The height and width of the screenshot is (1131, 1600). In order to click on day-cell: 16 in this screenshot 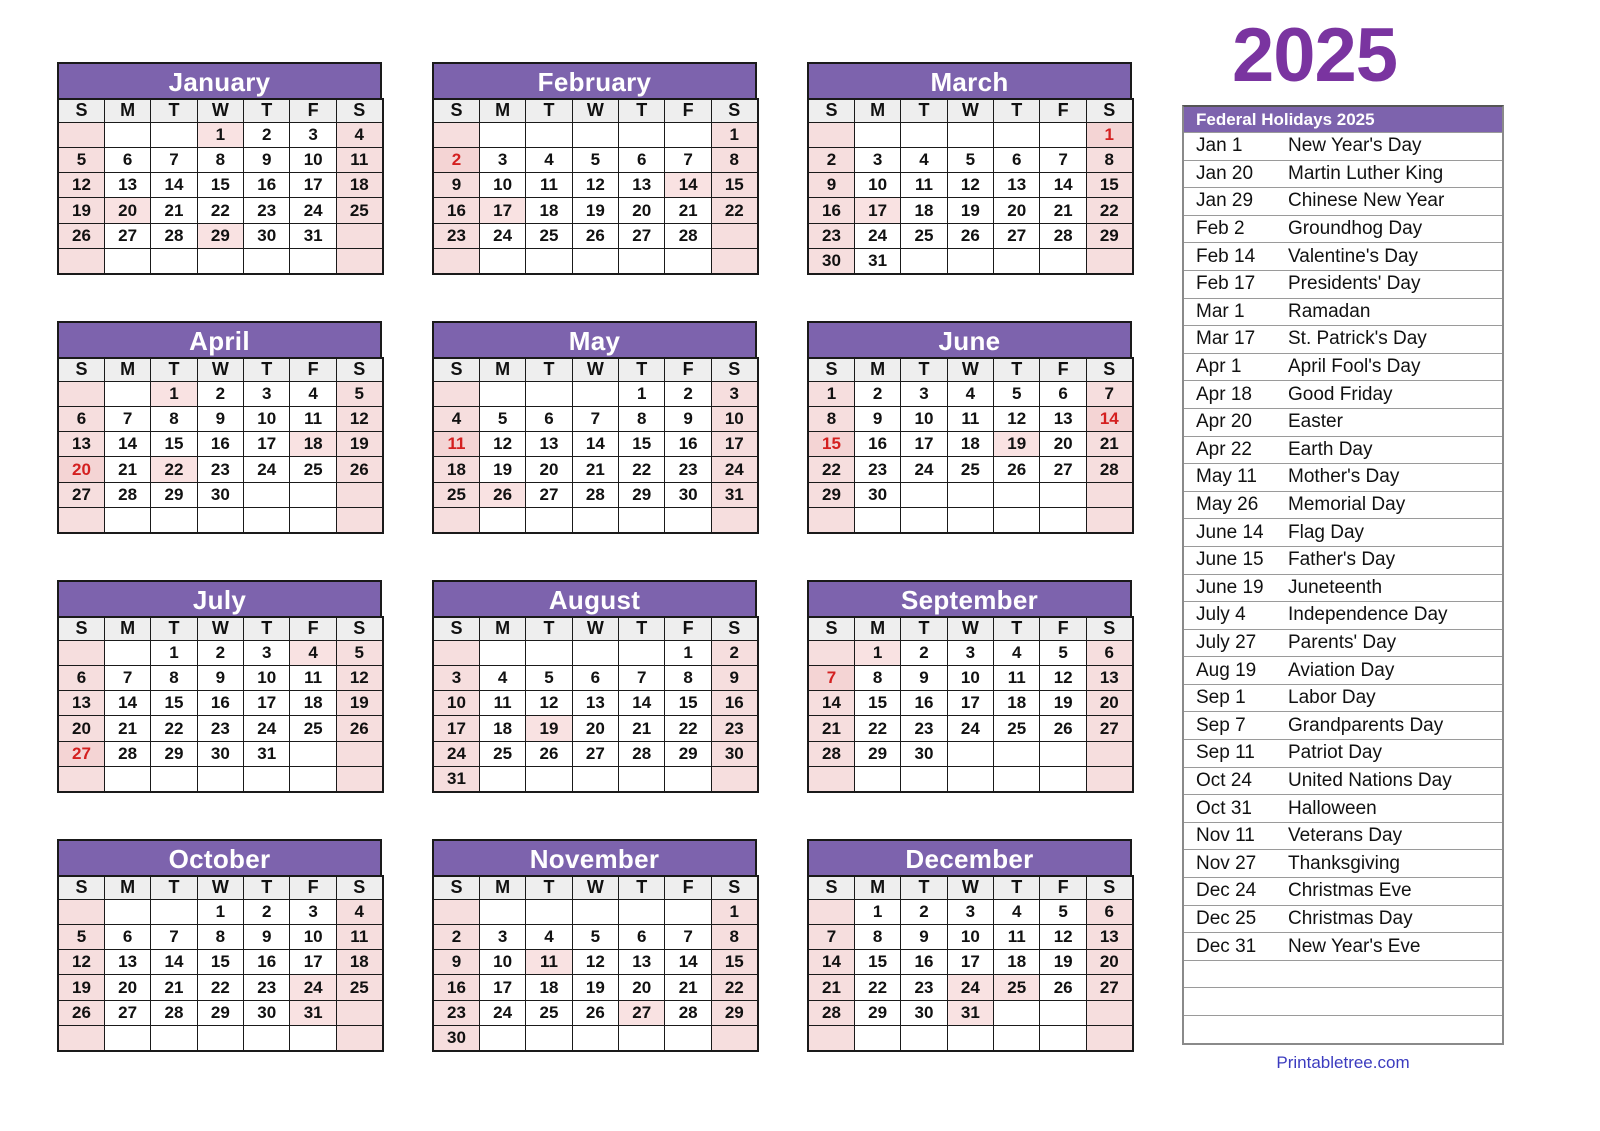, I will do `click(688, 444)`.